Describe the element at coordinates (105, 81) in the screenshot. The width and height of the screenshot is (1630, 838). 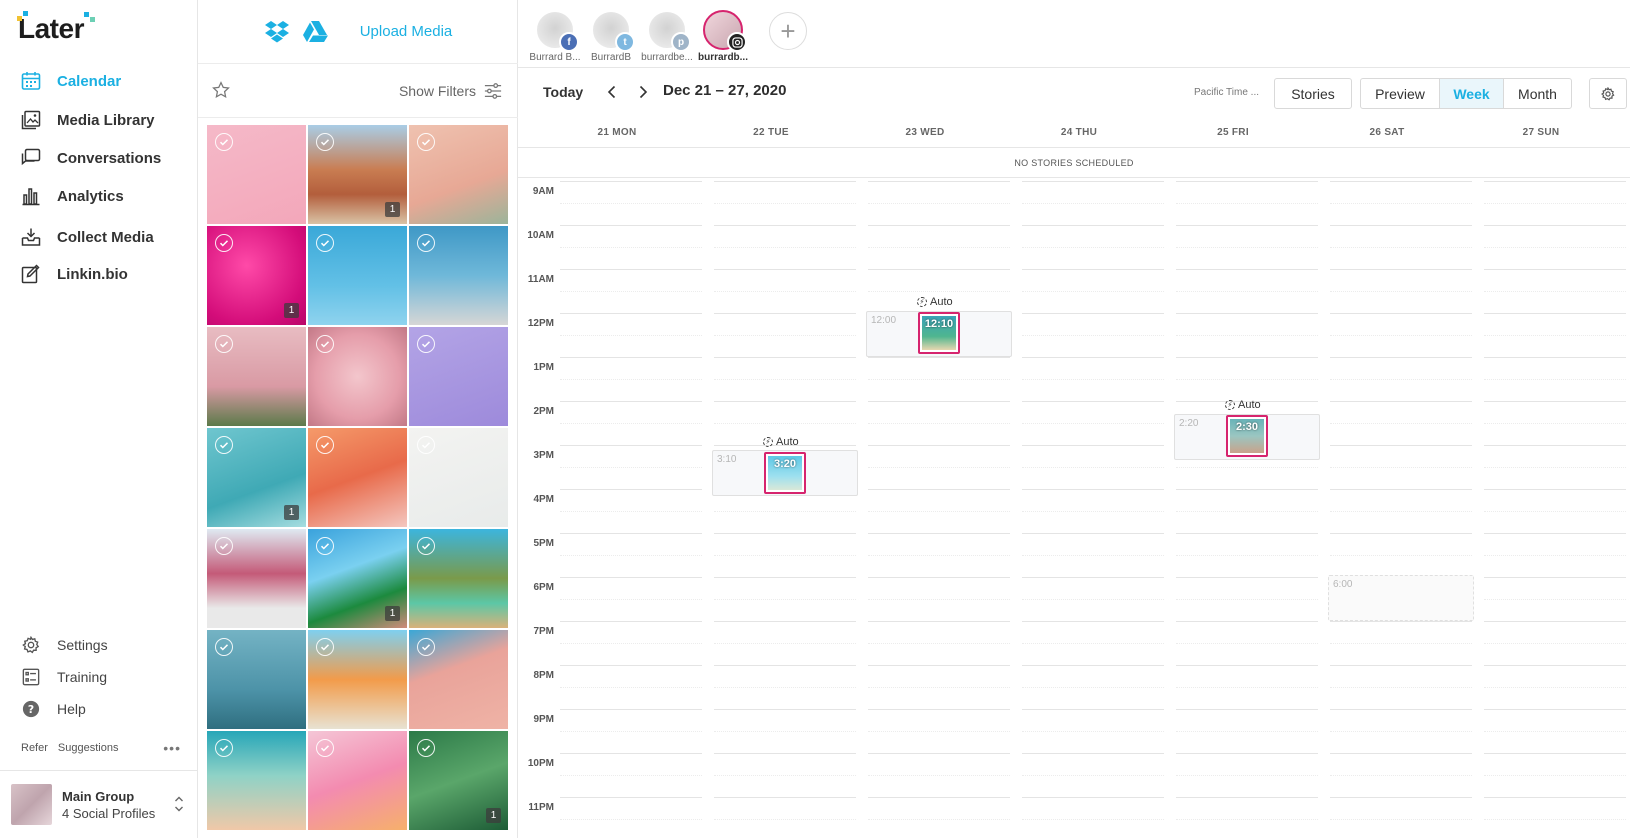
I see `nav-calendar: Calendar` at that location.